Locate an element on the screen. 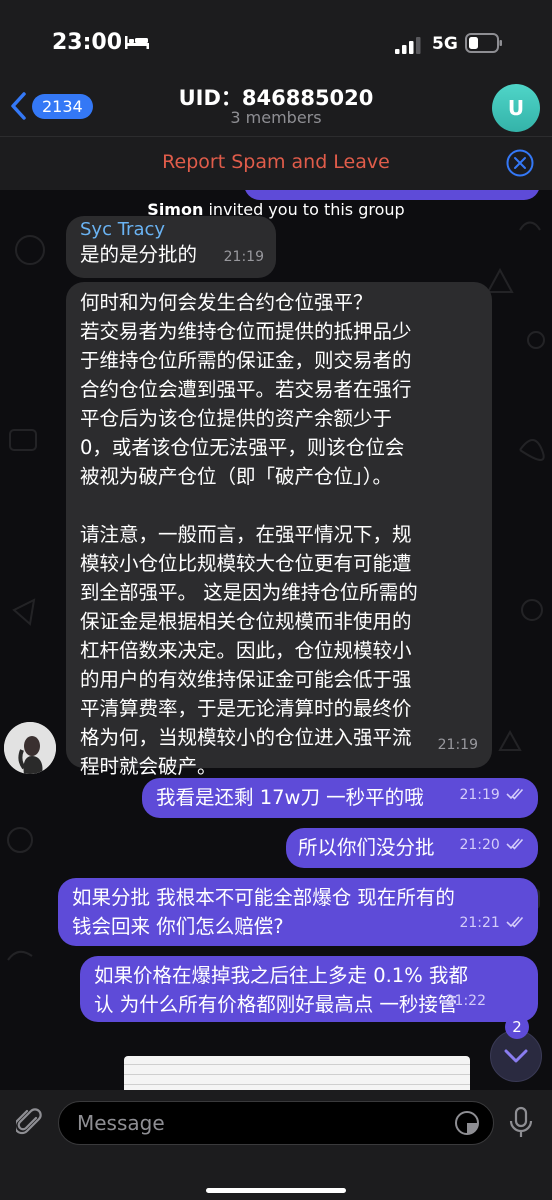 The height and width of the screenshot is (1200, 552). message-text: 我看是还剩 17w刀 一秒平的哦 is located at coordinates (290, 797).